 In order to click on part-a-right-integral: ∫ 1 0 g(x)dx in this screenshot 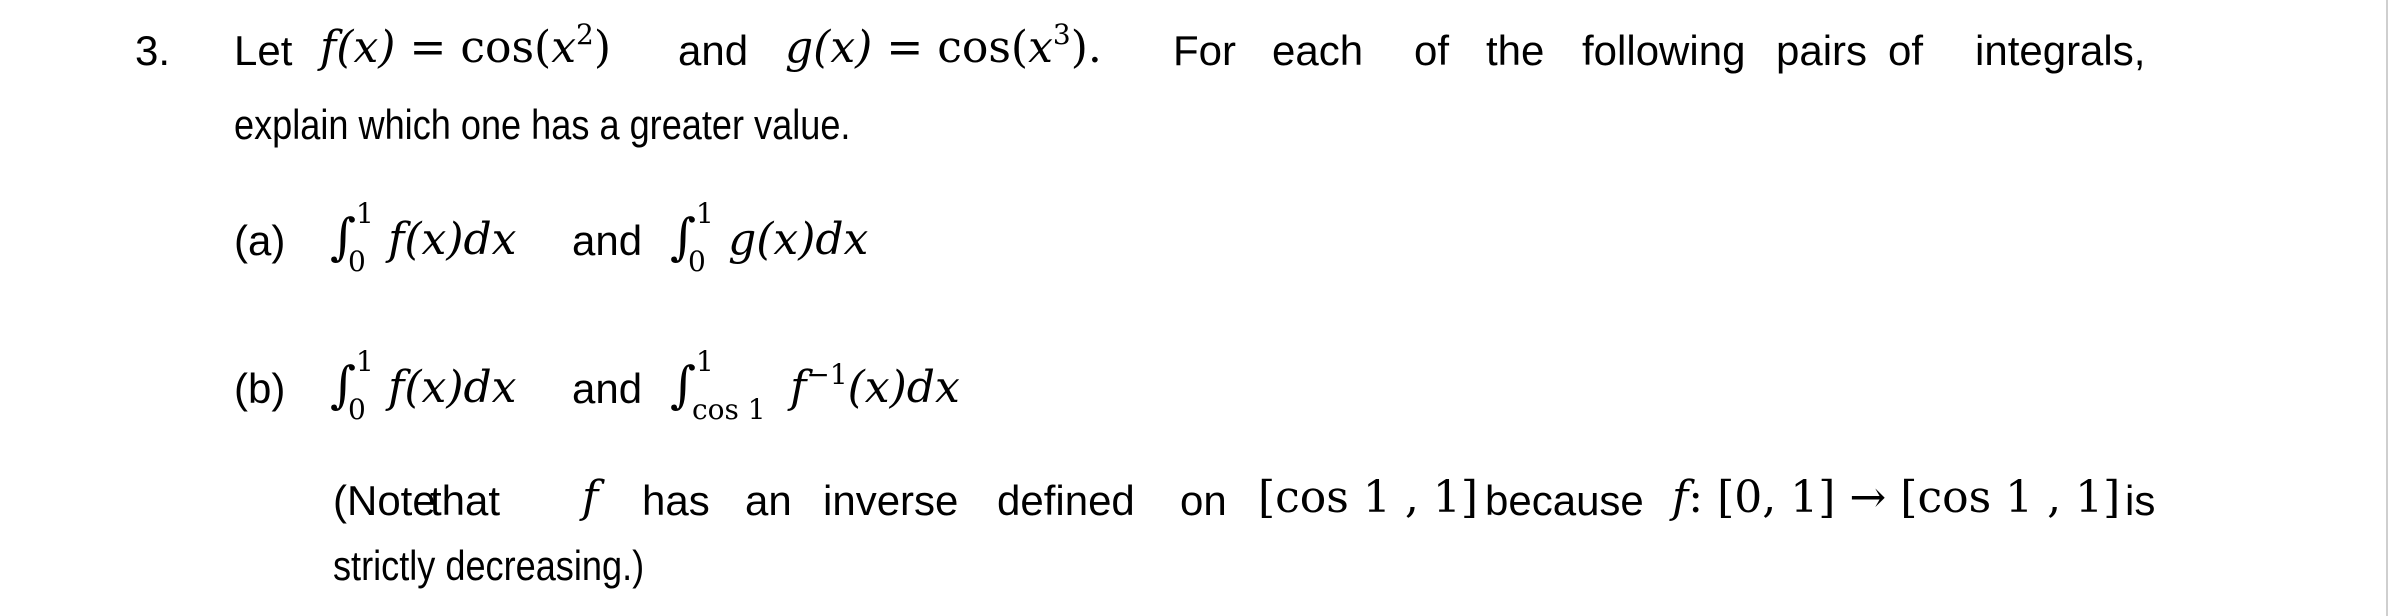, I will do `click(769, 237)`.